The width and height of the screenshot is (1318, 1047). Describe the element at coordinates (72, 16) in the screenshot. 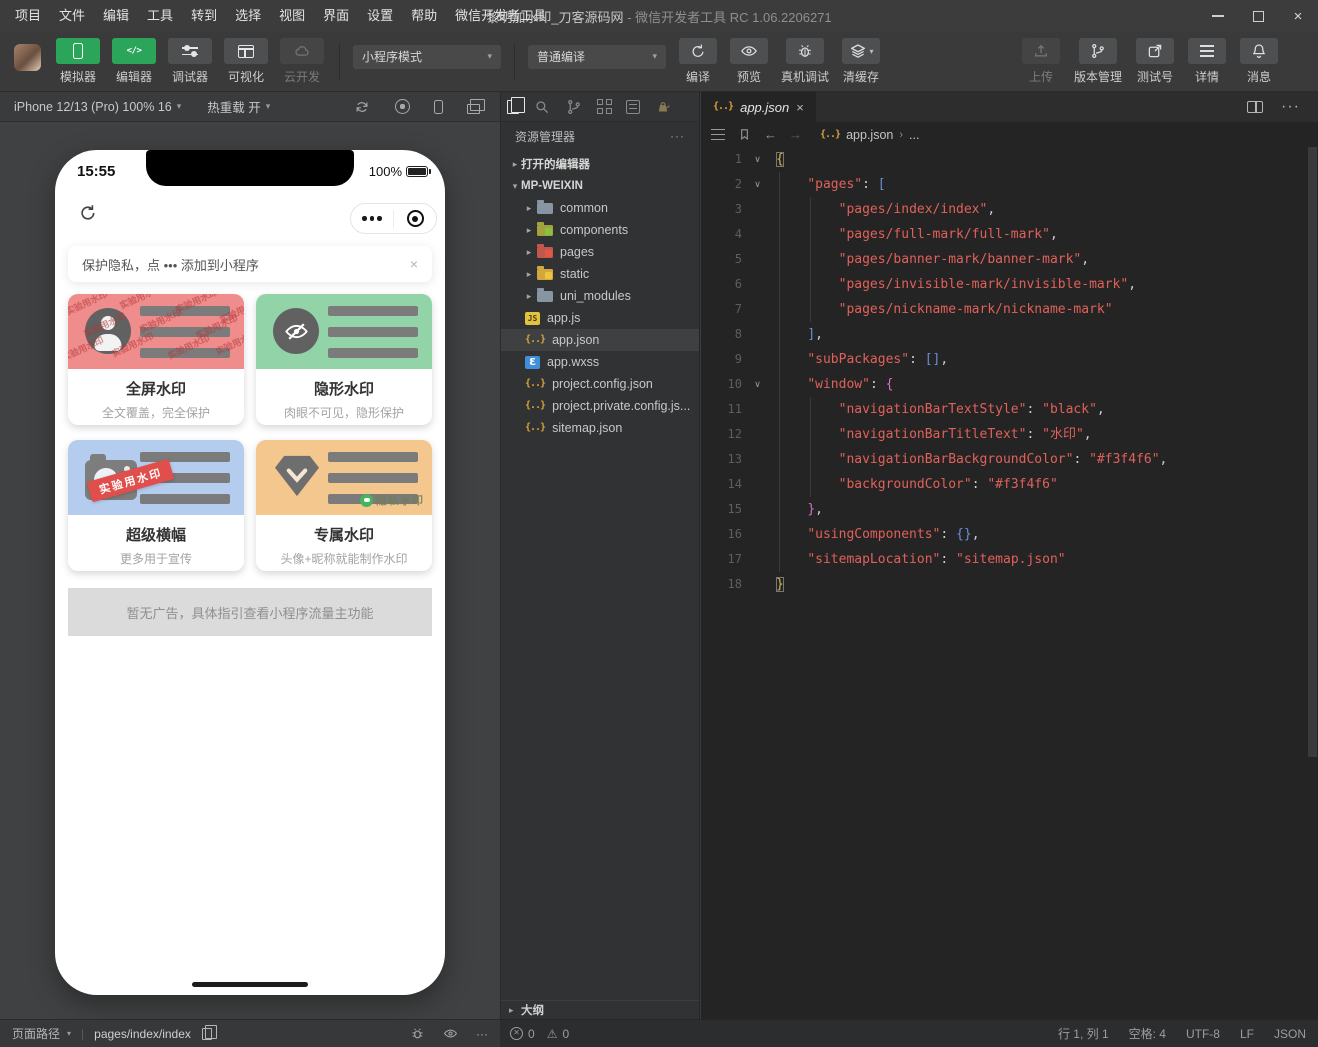

I see `menu-item: 文件` at that location.